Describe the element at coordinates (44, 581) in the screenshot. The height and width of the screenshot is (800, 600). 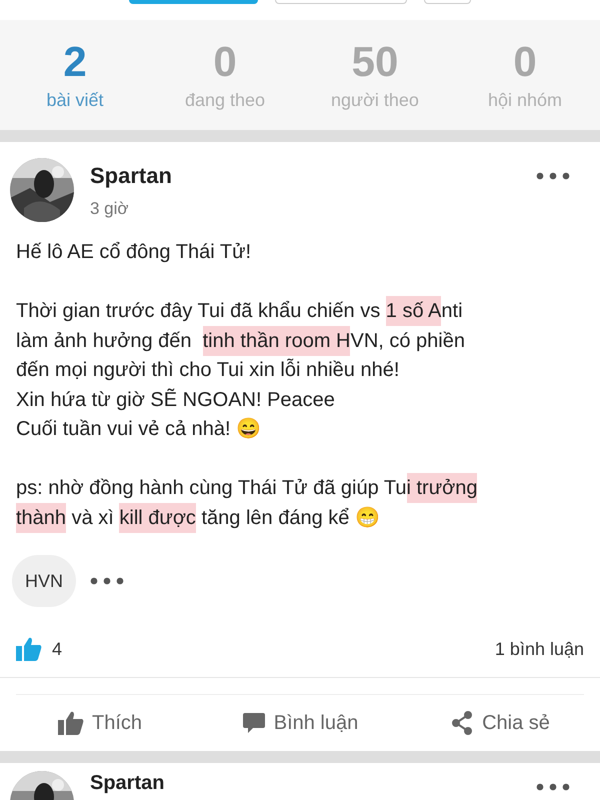
I see `tag-chip: HVN` at that location.